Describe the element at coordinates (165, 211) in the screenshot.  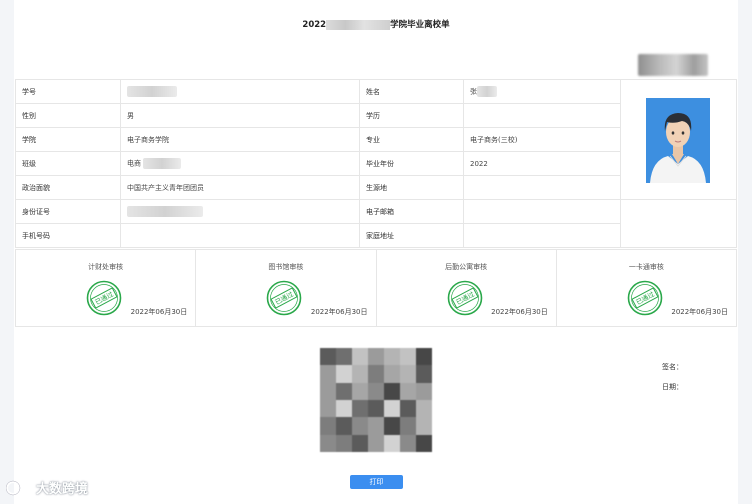
I see `idcard-redaction` at that location.